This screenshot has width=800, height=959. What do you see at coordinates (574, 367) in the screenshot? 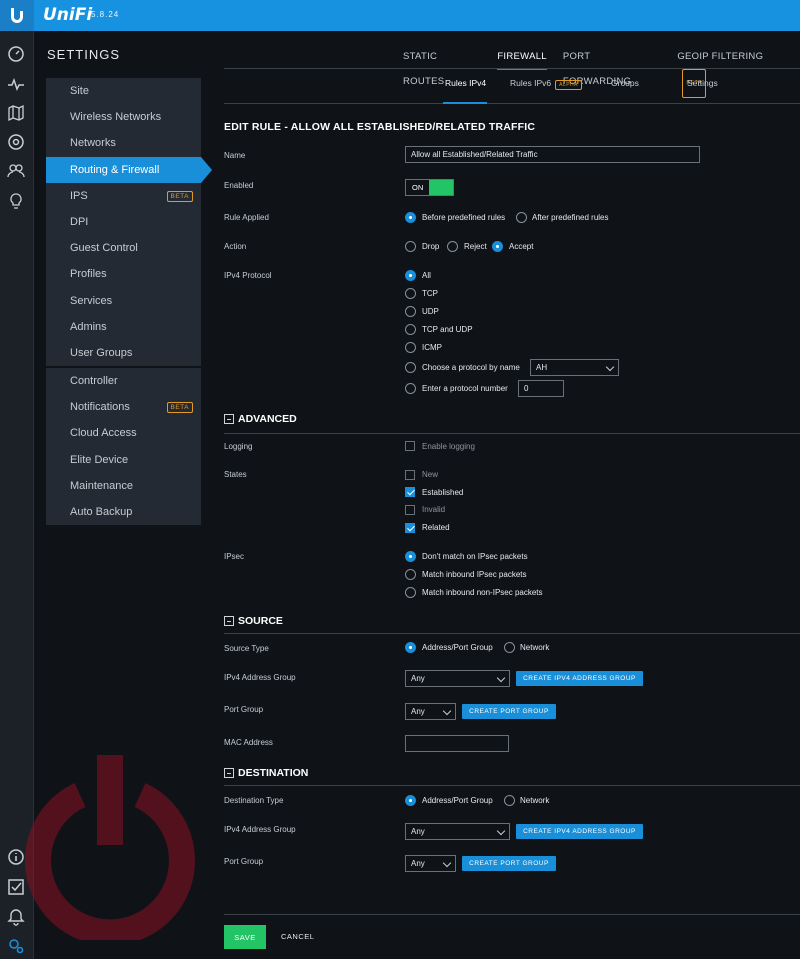
I see `protocol-name-select: AH` at bounding box center [574, 367].